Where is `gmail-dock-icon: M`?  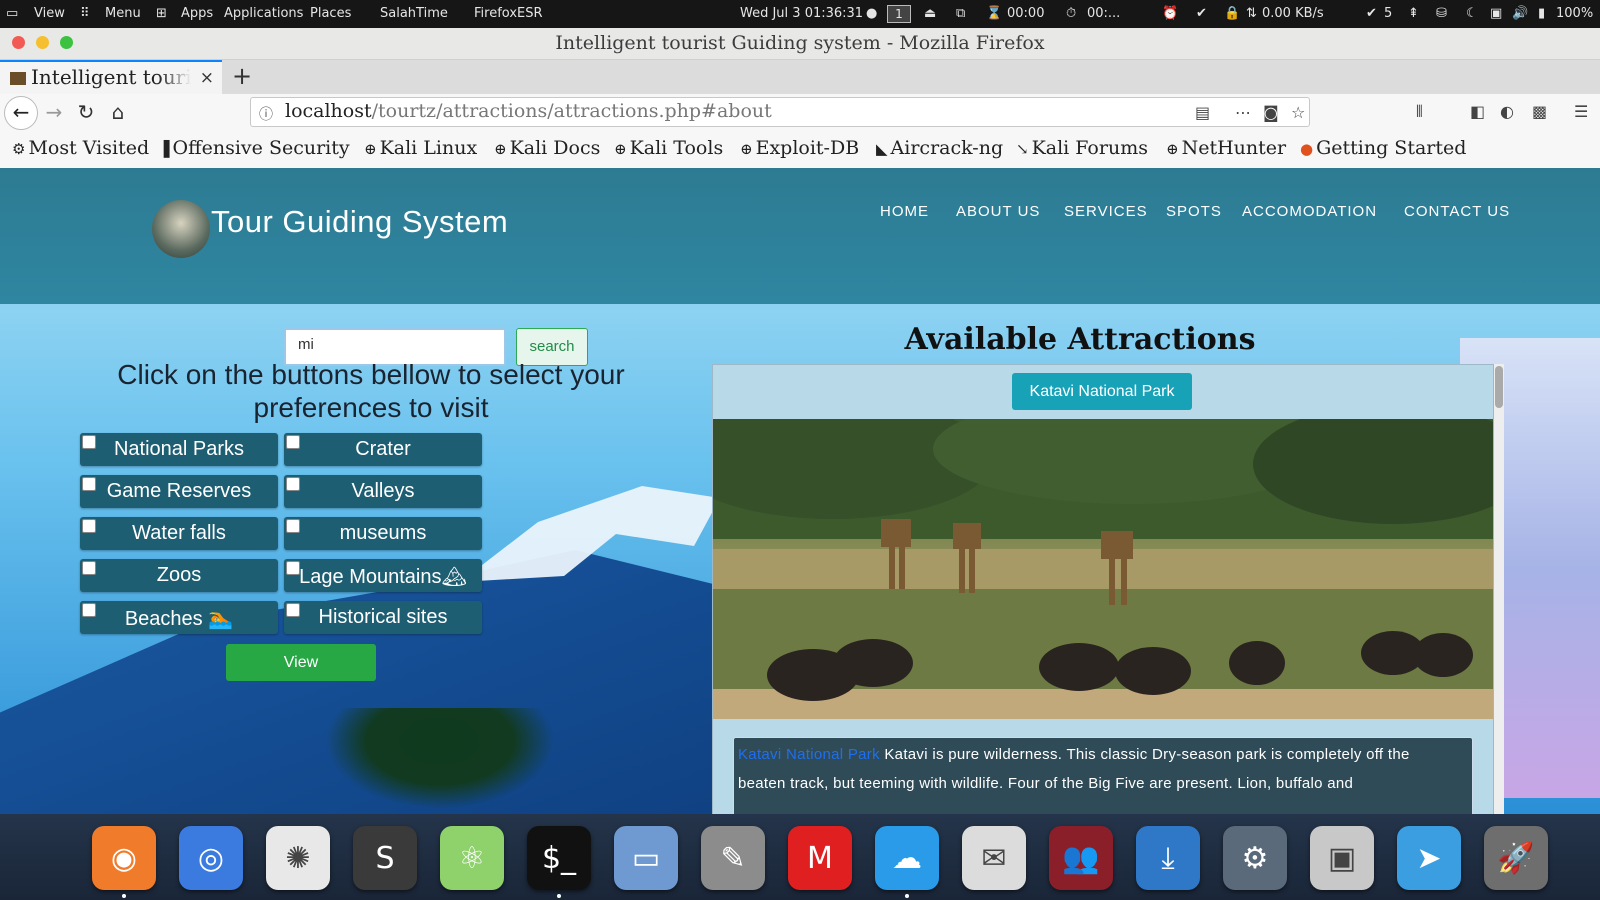
gmail-dock-icon: M is located at coordinates (820, 858).